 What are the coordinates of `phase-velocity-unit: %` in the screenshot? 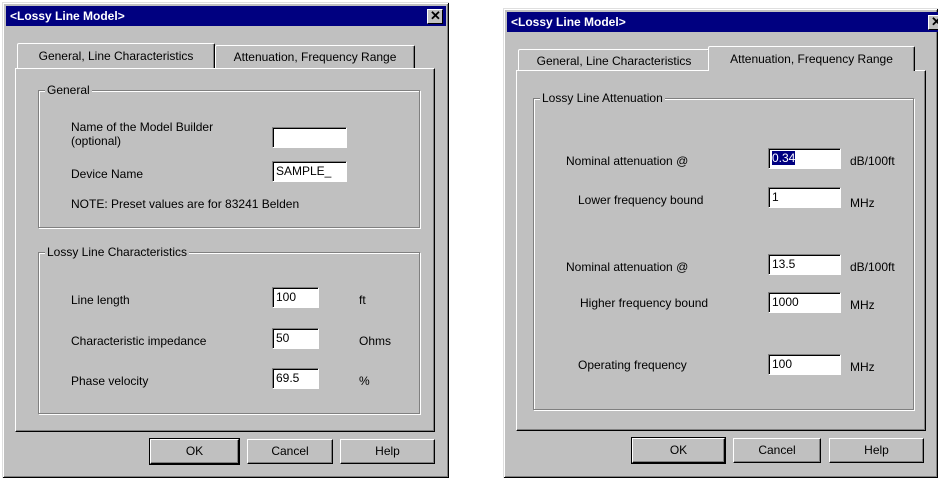 It's located at (364, 381).